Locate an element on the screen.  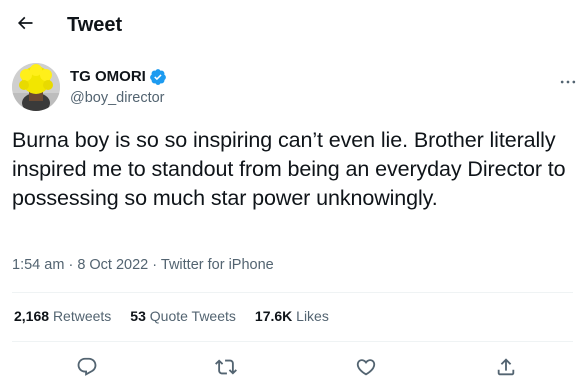
likes-stat: 17.6K Likes is located at coordinates (292, 316).